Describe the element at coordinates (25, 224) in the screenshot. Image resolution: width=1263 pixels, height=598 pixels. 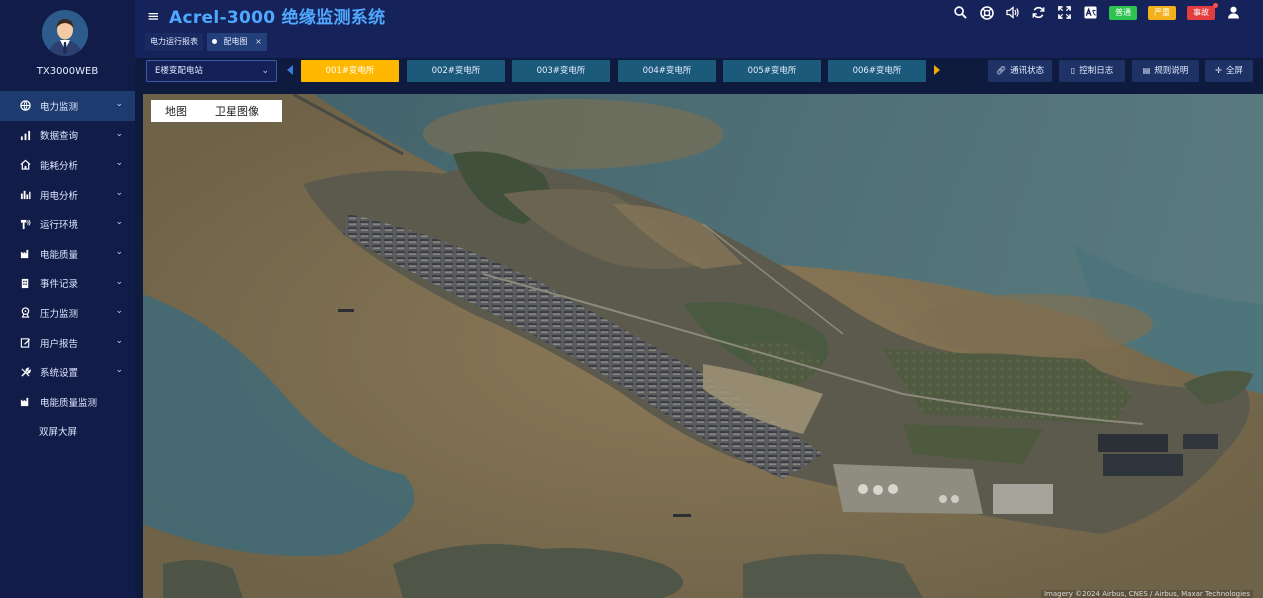
I see `antenna-icon` at that location.